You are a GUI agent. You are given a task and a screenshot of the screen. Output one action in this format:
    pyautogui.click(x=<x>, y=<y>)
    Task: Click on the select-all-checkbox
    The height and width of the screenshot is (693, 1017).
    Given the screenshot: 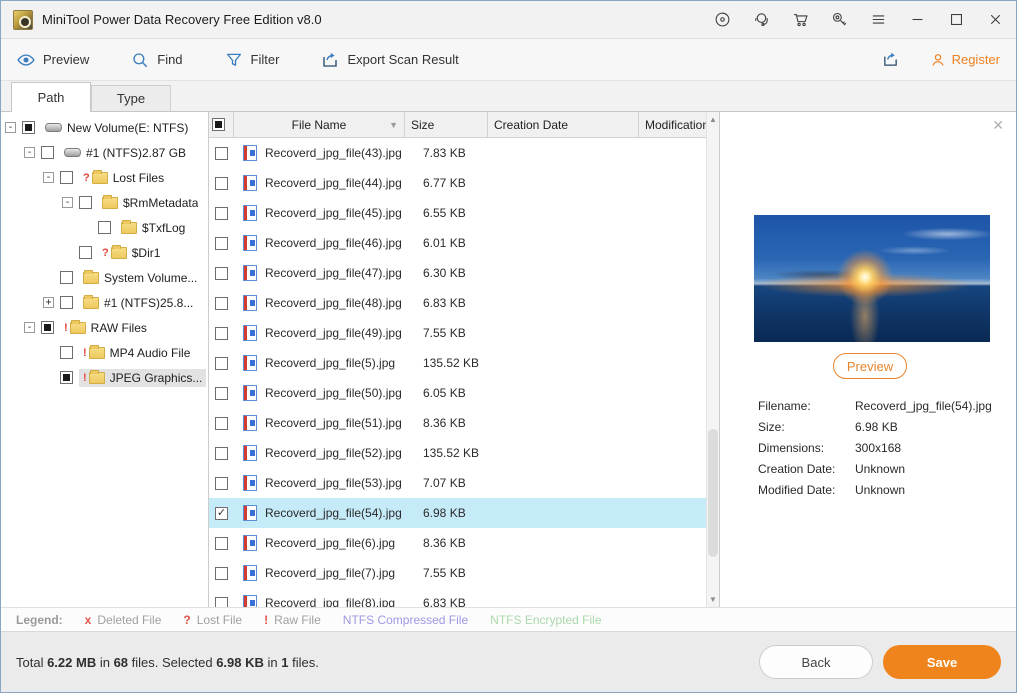 What is the action you would take?
    pyautogui.click(x=218, y=124)
    